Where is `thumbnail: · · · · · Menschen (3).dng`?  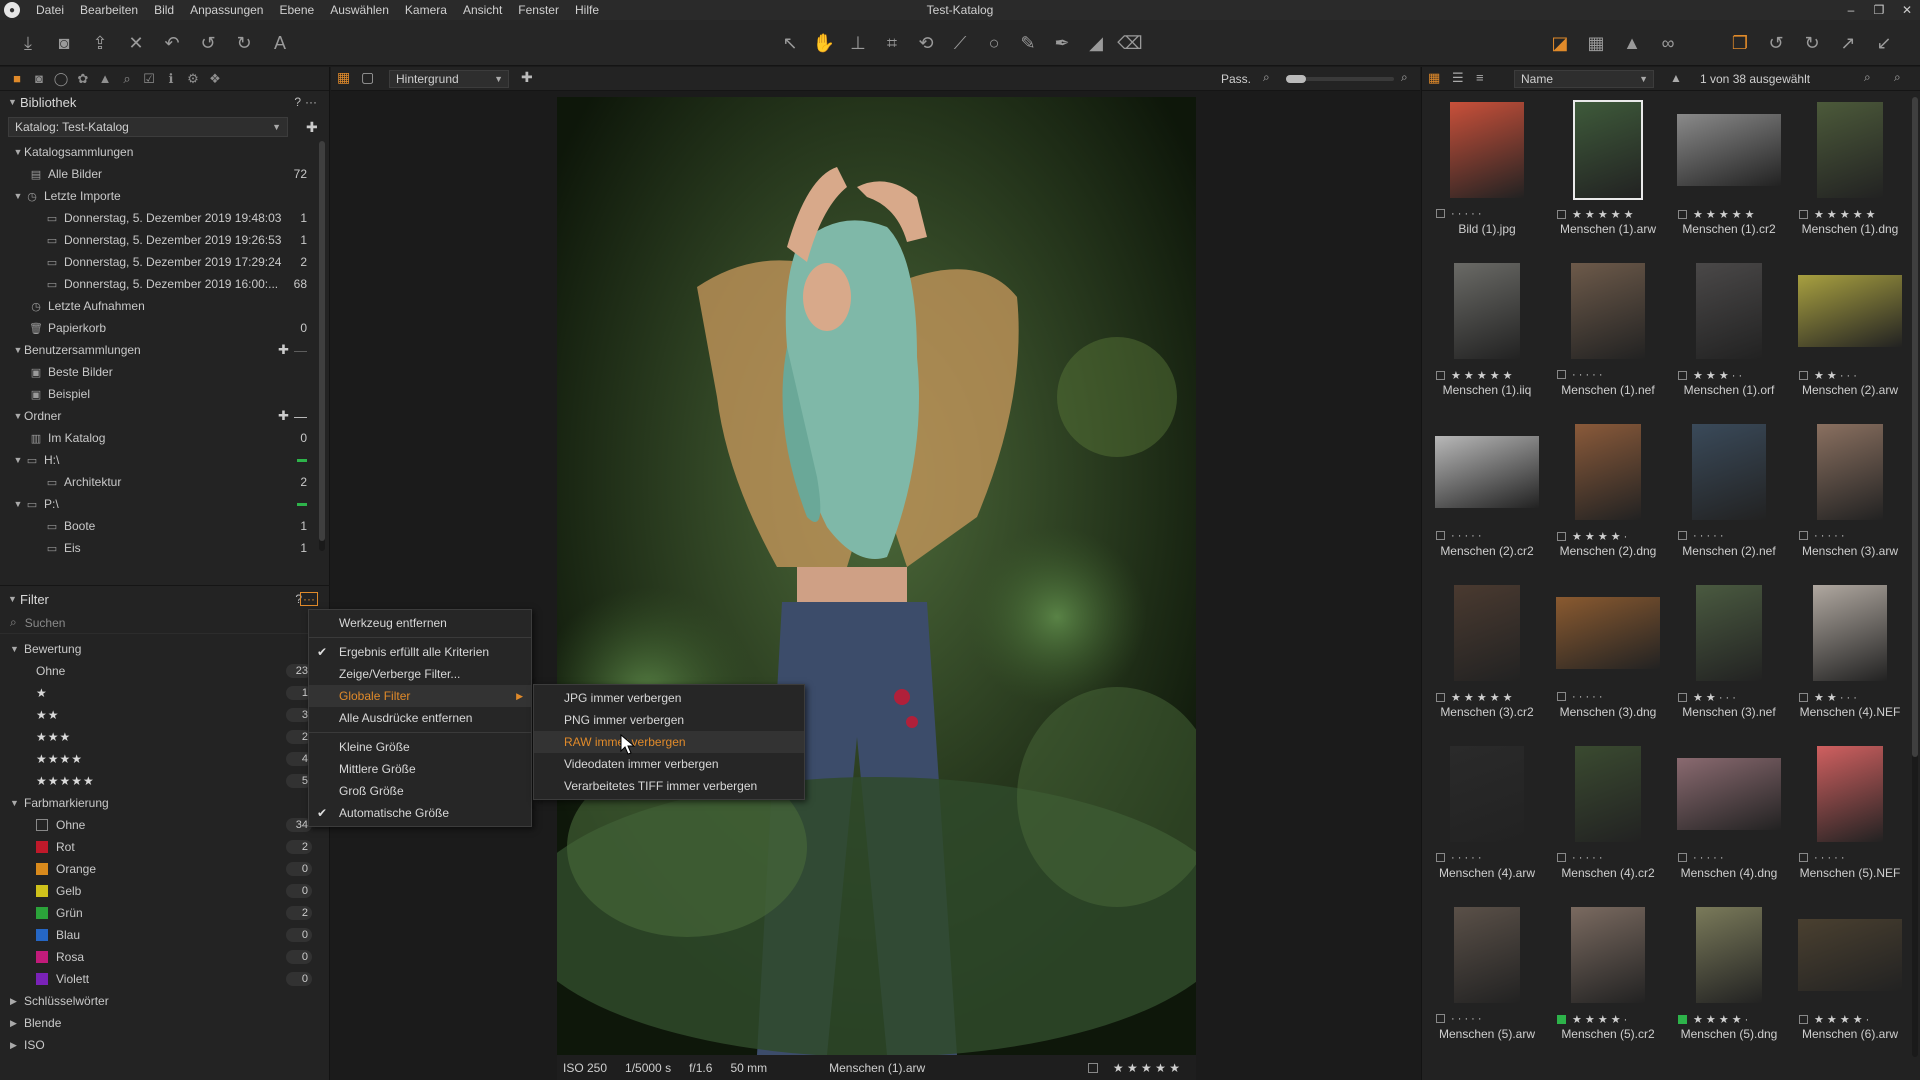
thumbnail: · · · · · Menschen (3).dng is located at coordinates (1608, 658).